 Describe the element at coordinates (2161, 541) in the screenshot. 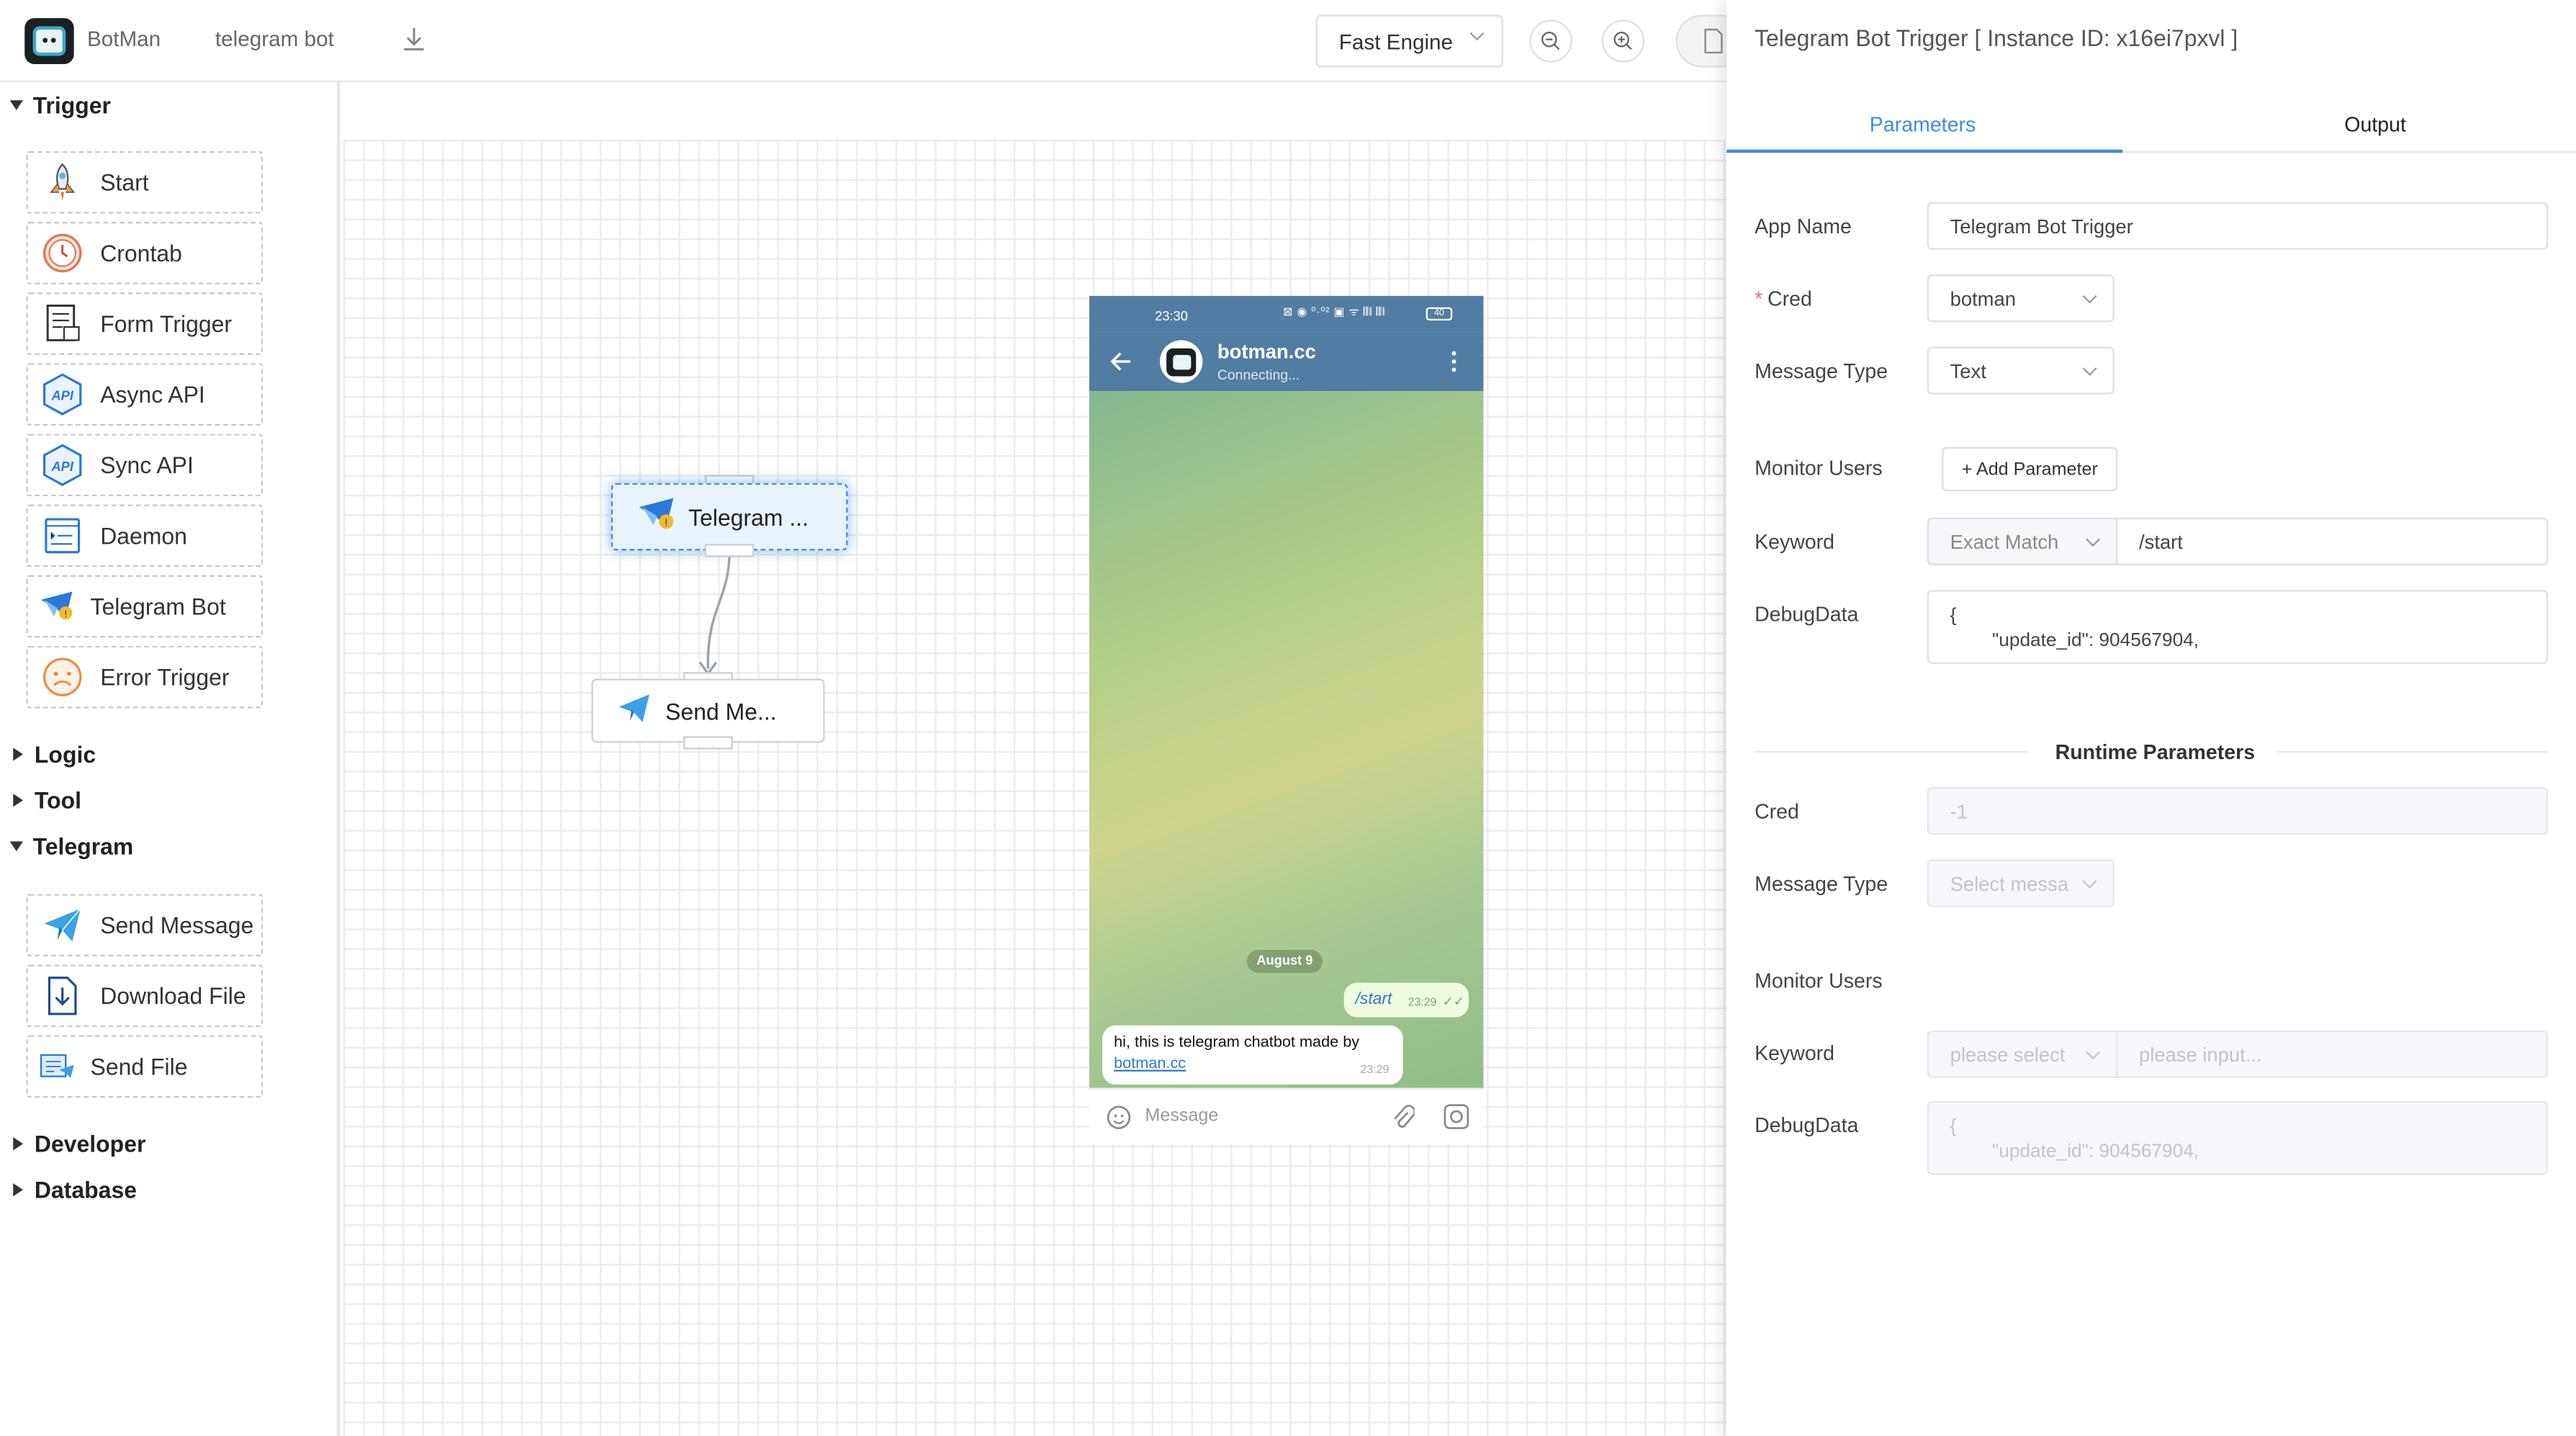

I see `keyword-value: /start` at that location.